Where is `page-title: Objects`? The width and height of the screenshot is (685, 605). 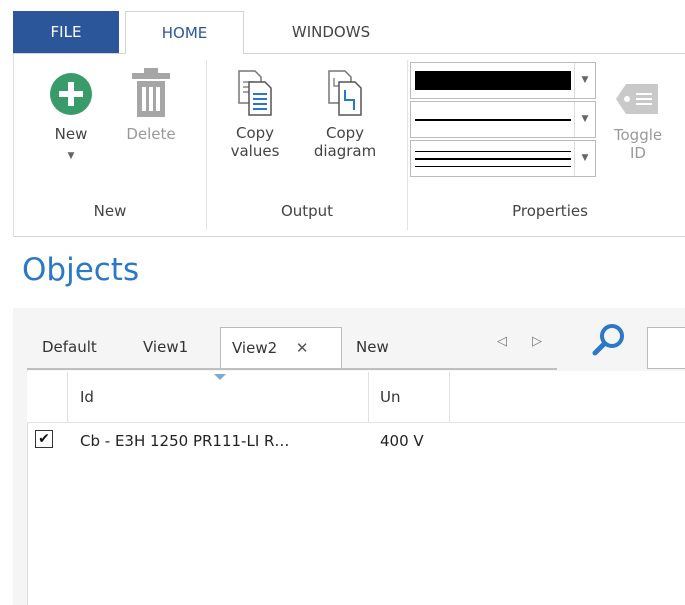 page-title: Objects is located at coordinates (81, 270).